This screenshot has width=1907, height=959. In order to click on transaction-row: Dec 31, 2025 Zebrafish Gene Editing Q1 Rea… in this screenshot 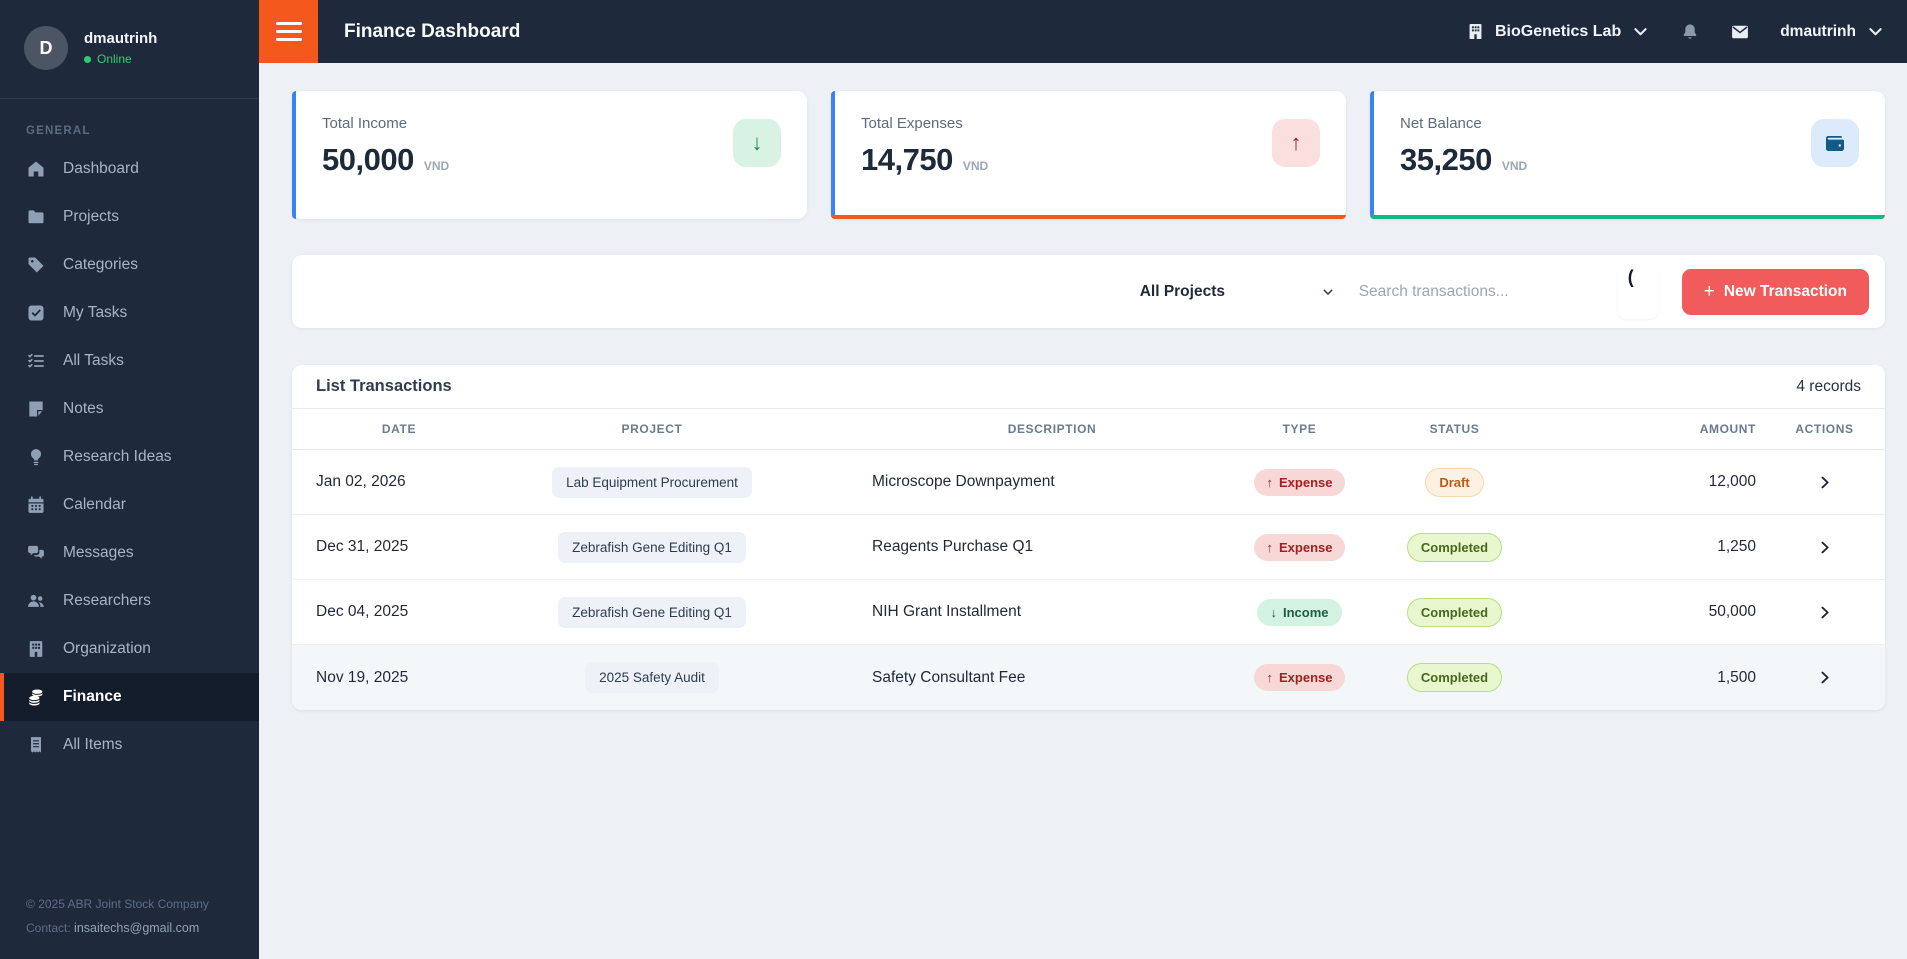, I will do `click(1088, 547)`.